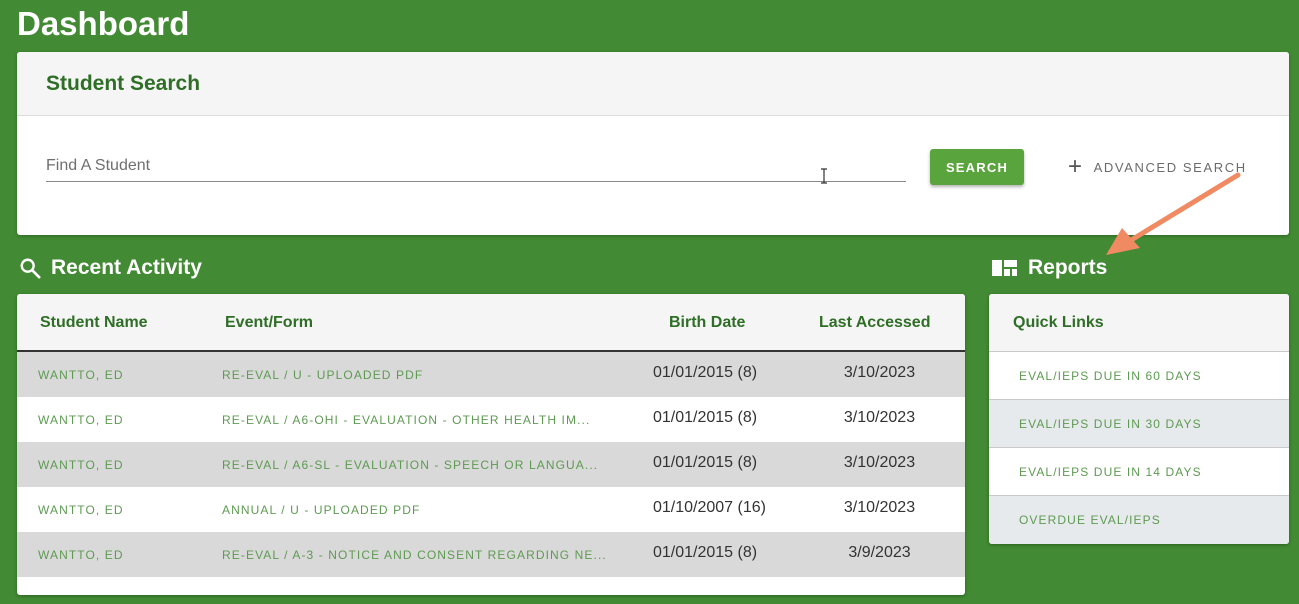 This screenshot has height=604, width=1299. Describe the element at coordinates (1139, 323) in the screenshot. I see `quick-links-title: Quick Links` at that location.